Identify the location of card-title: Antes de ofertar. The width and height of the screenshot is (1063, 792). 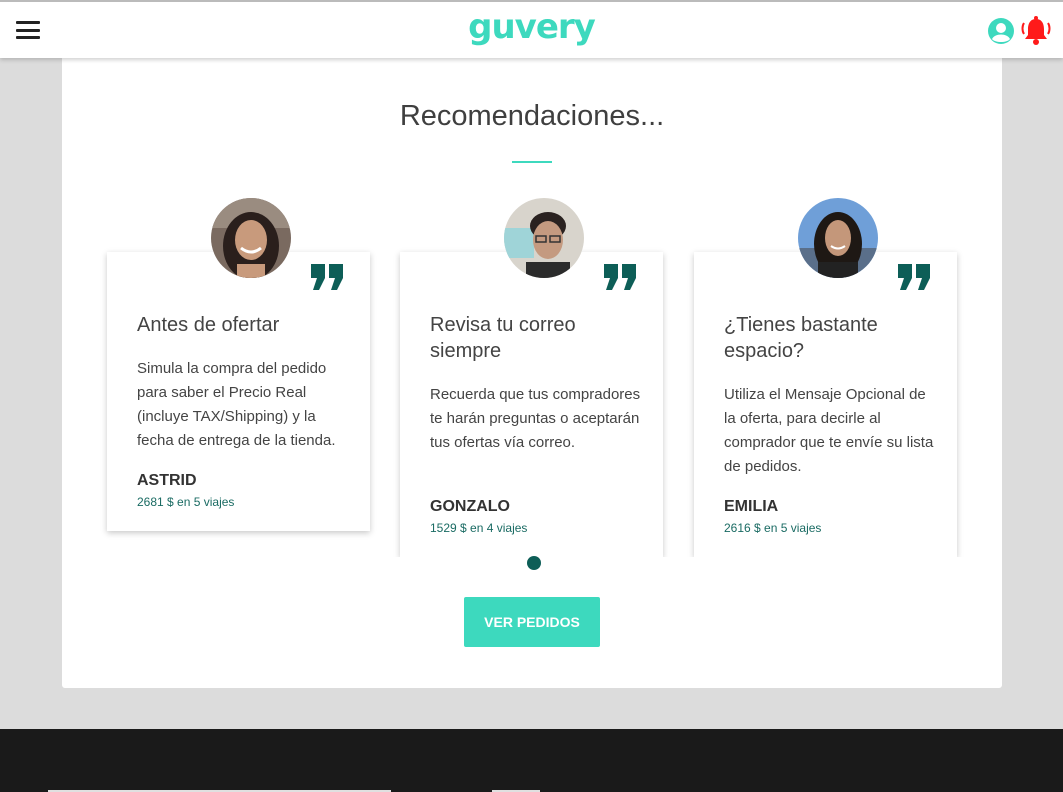
(208, 325).